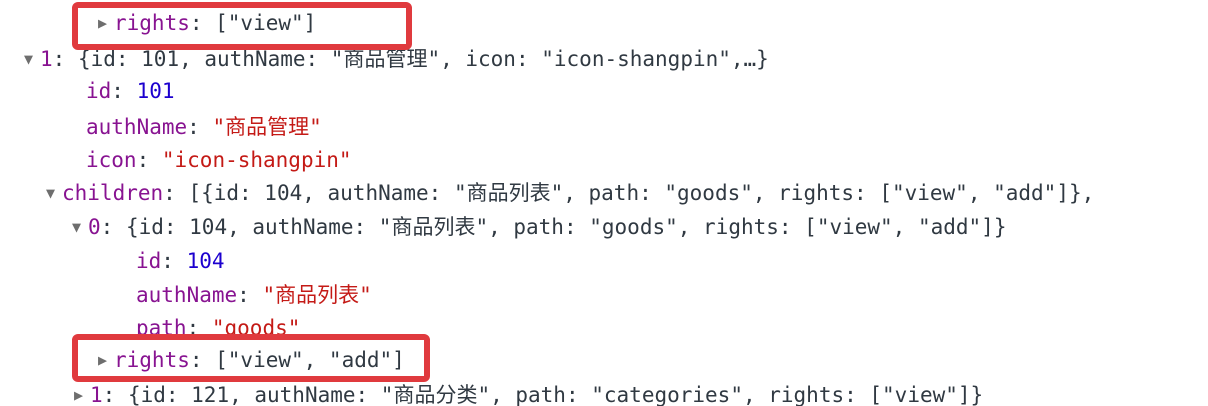 The height and width of the screenshot is (406, 1208). Describe the element at coordinates (248, 394) in the screenshot. I see `token: : {id: 121, authName: "` at that location.